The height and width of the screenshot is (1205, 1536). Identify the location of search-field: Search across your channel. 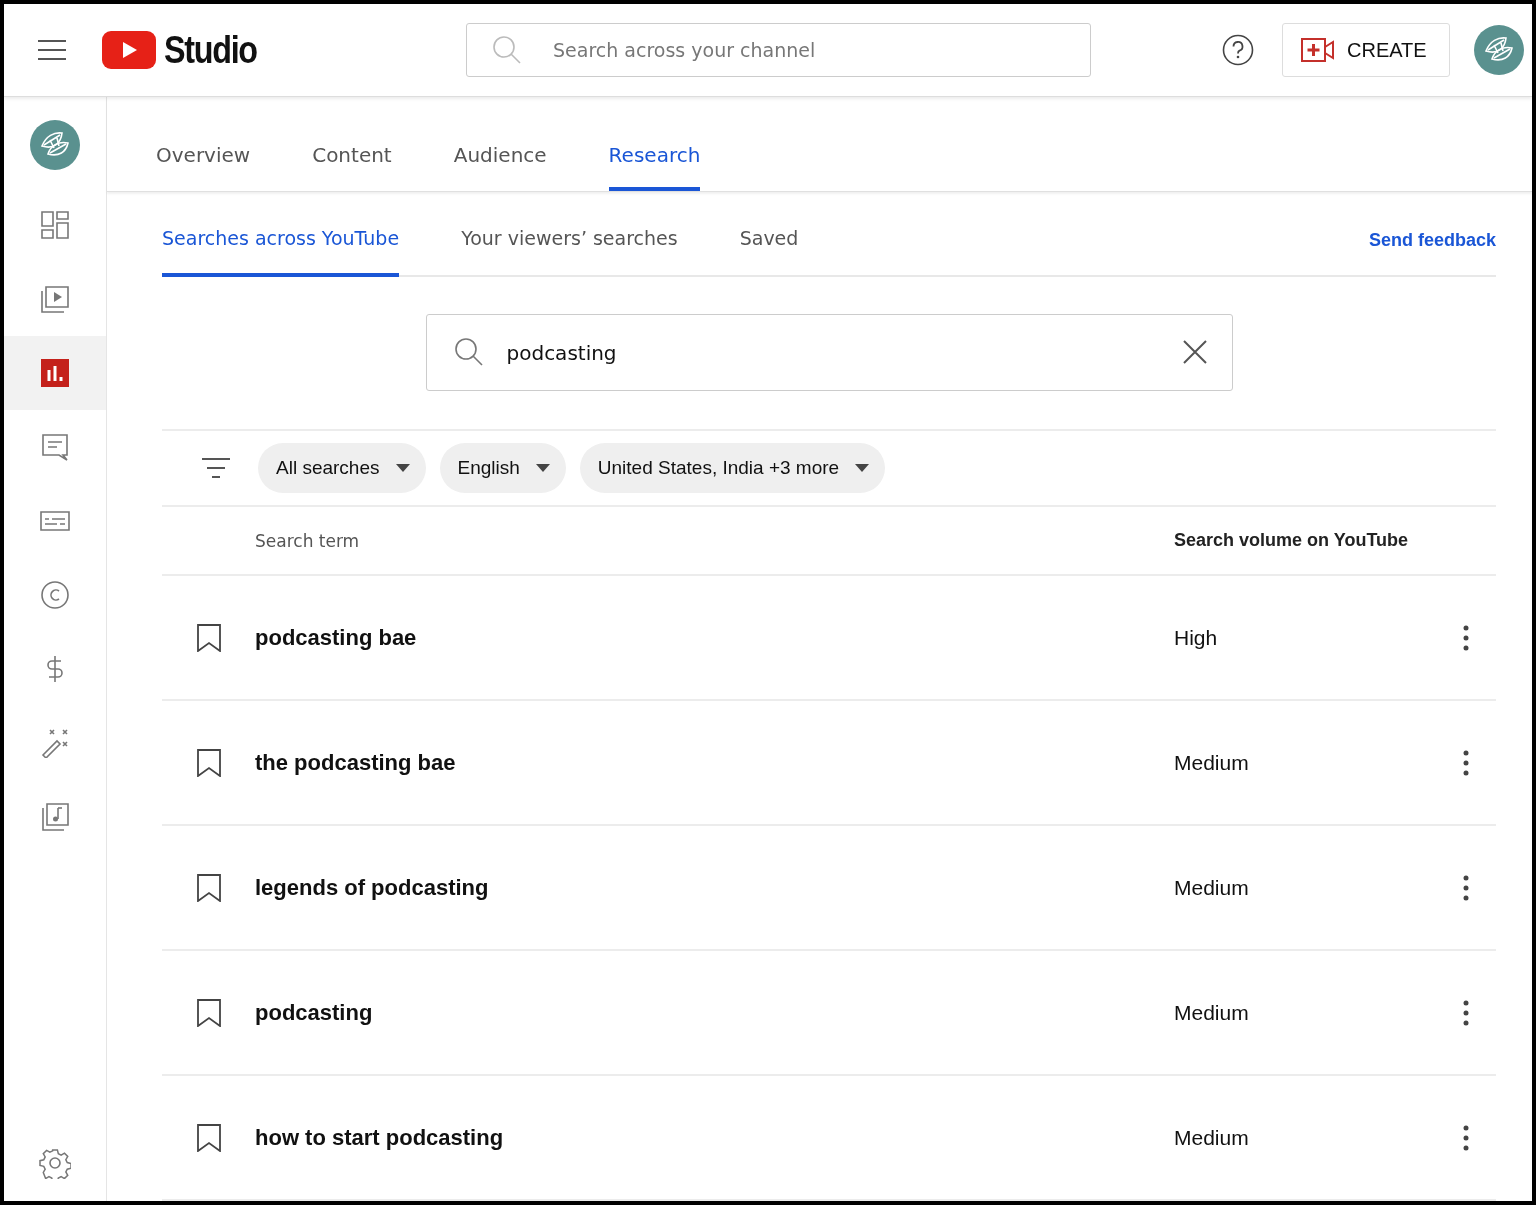
(778, 50).